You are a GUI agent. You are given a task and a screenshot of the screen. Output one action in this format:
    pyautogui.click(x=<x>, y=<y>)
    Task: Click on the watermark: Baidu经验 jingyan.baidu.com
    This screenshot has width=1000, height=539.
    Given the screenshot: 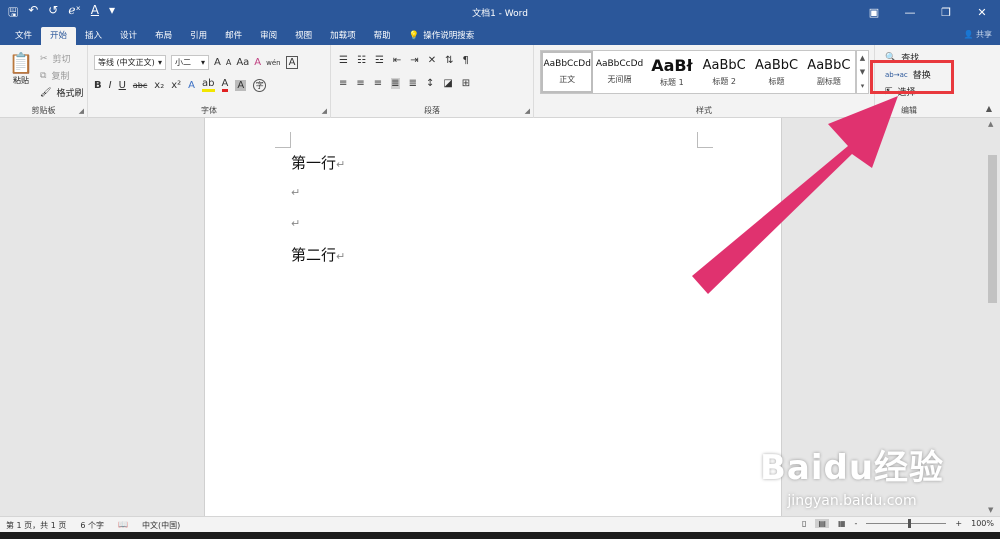 What is the action you would take?
    pyautogui.click(x=852, y=474)
    